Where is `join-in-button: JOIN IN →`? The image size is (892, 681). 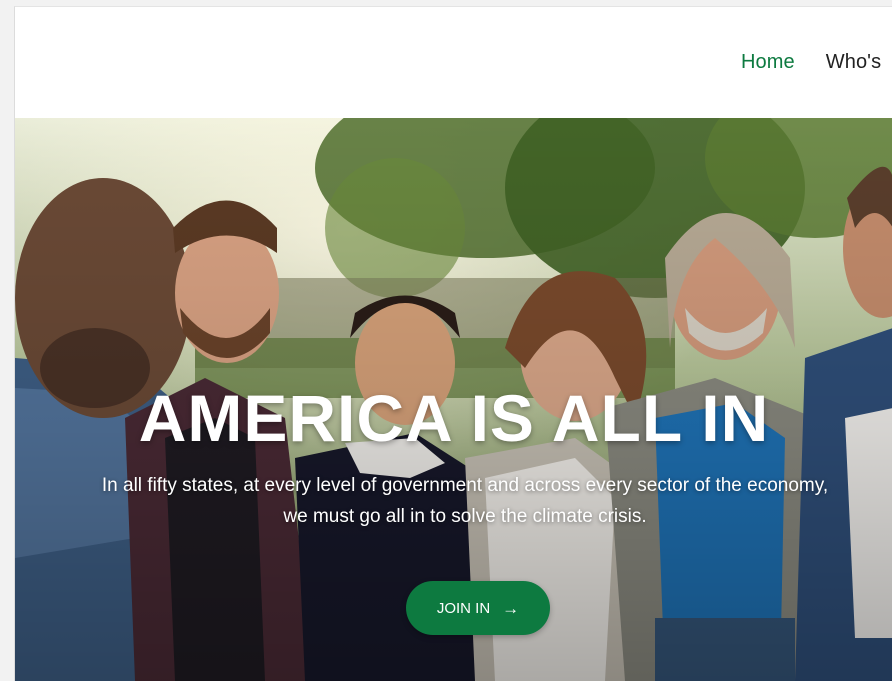
join-in-button: JOIN IN → is located at coordinates (478, 608).